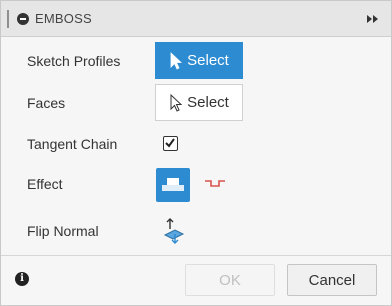 The height and width of the screenshot is (306, 392). What do you see at coordinates (22, 279) in the screenshot?
I see `info-icon: i` at bounding box center [22, 279].